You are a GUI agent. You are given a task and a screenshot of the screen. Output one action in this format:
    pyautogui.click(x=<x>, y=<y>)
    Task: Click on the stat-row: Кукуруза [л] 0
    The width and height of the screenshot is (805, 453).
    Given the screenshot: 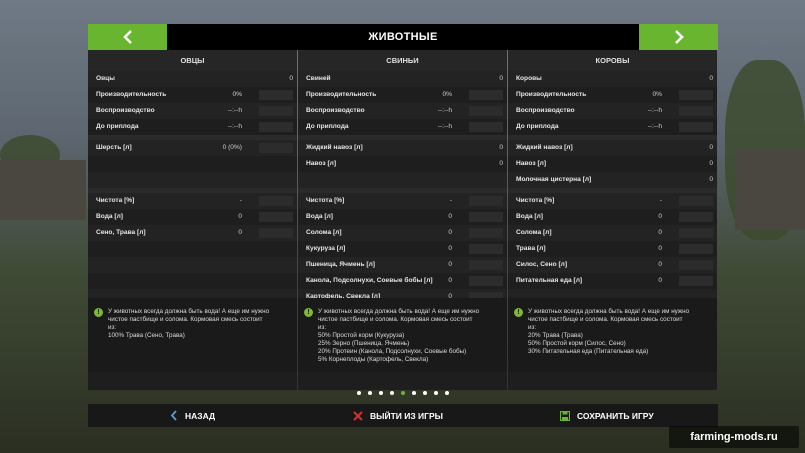 What is the action you would take?
    pyautogui.click(x=402, y=249)
    